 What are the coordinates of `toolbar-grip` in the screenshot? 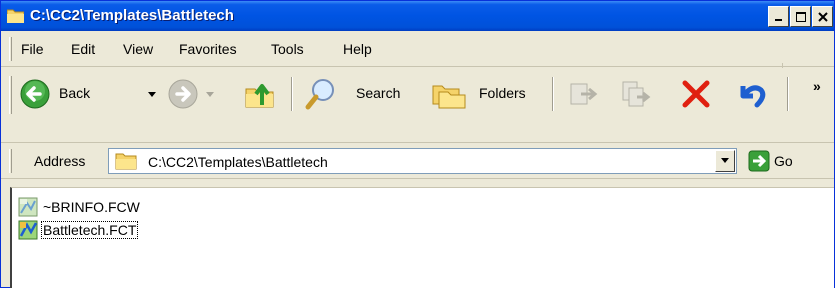 It's located at (10, 95).